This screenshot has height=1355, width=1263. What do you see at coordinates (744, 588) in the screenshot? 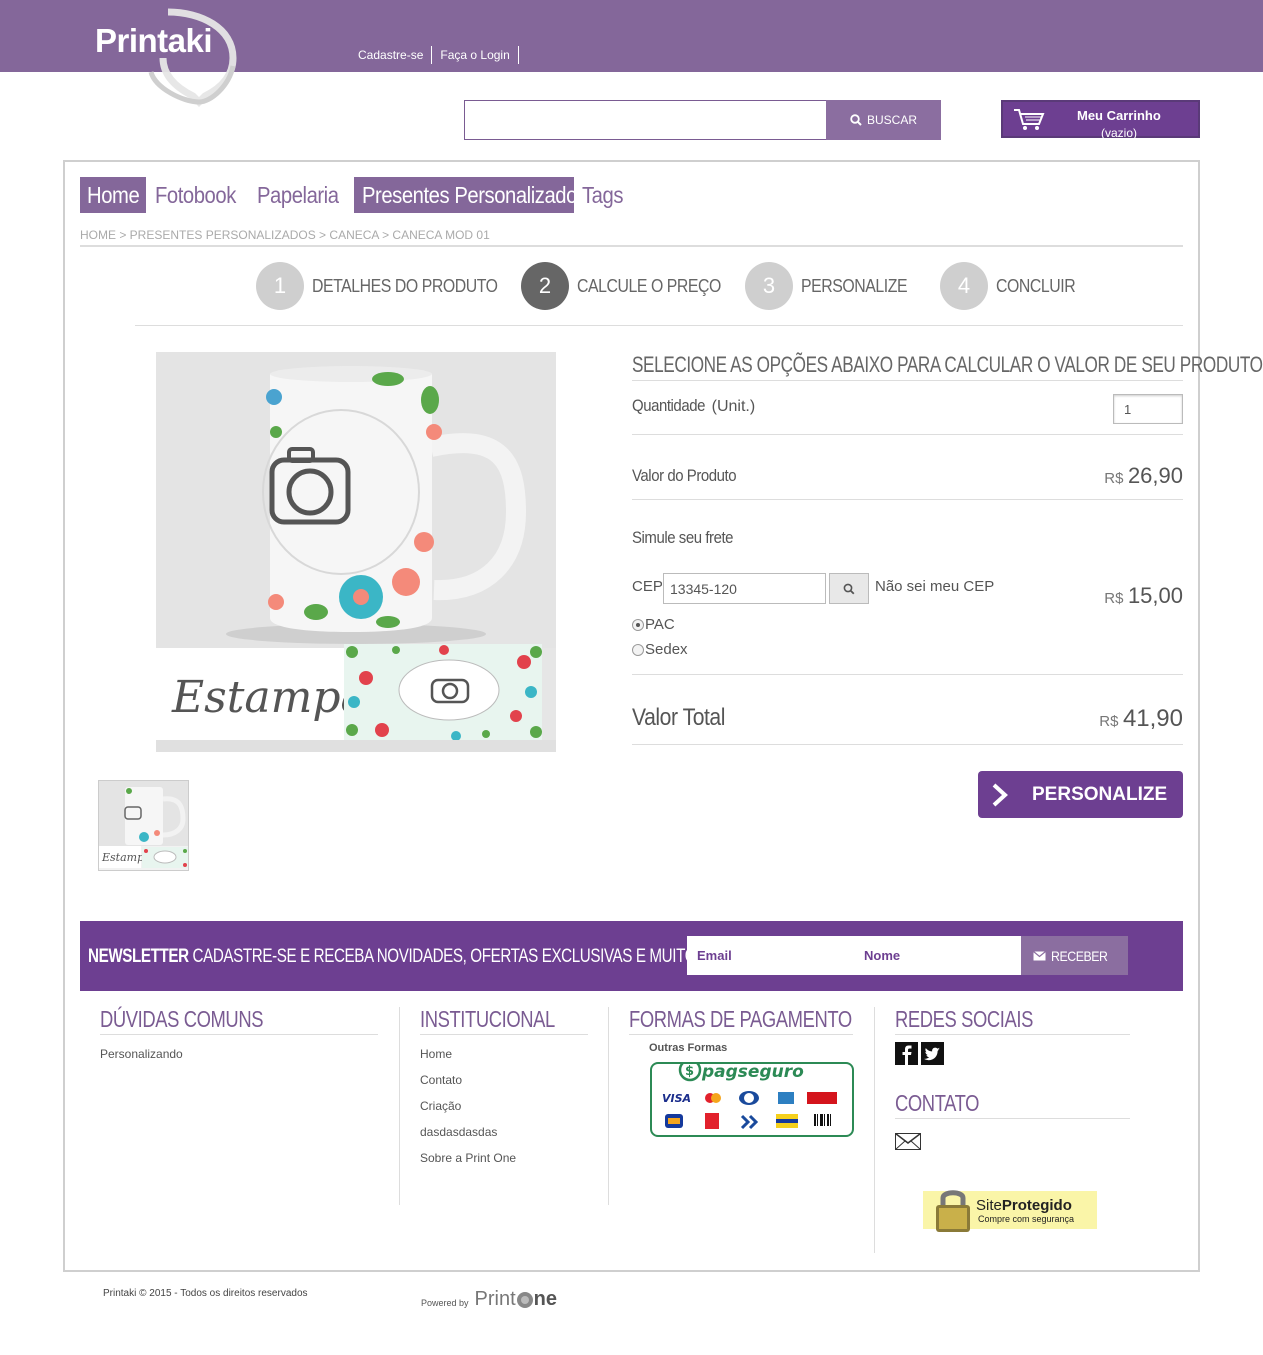
I see `cep-input: 13345-120` at bounding box center [744, 588].